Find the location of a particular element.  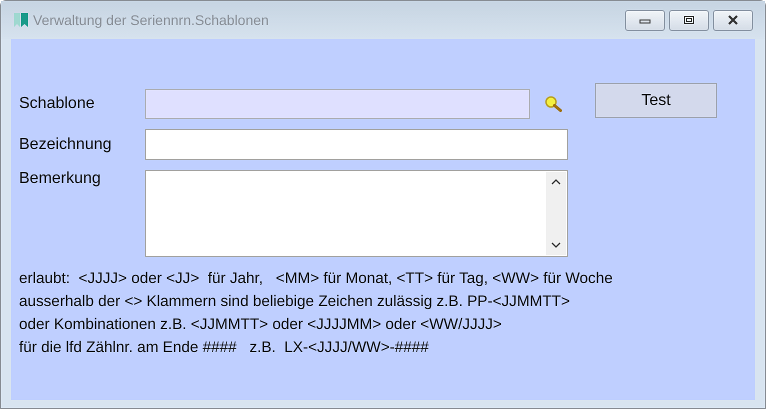

bookmark-icon is located at coordinates (21, 20).